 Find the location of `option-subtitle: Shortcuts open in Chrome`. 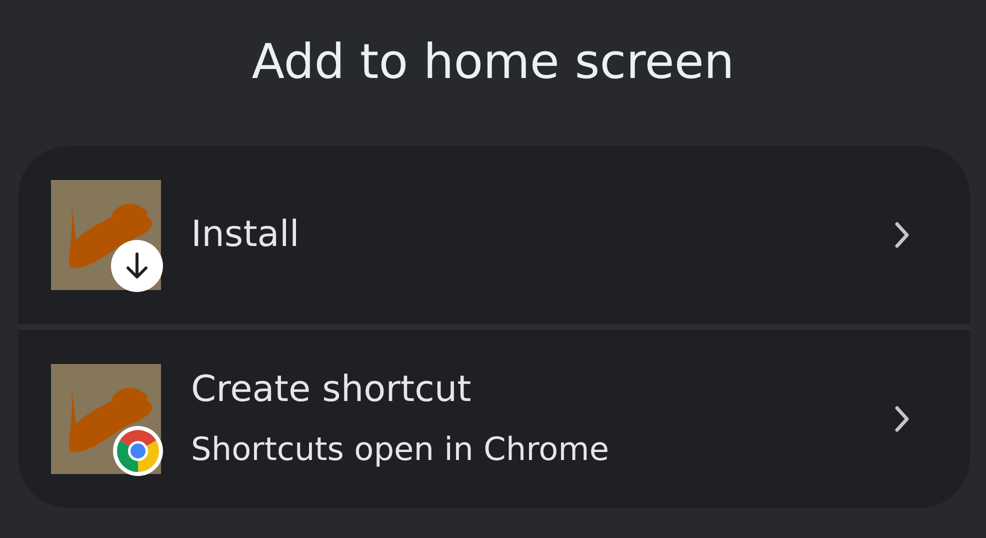

option-subtitle: Shortcuts open in Chrome is located at coordinates (400, 449).